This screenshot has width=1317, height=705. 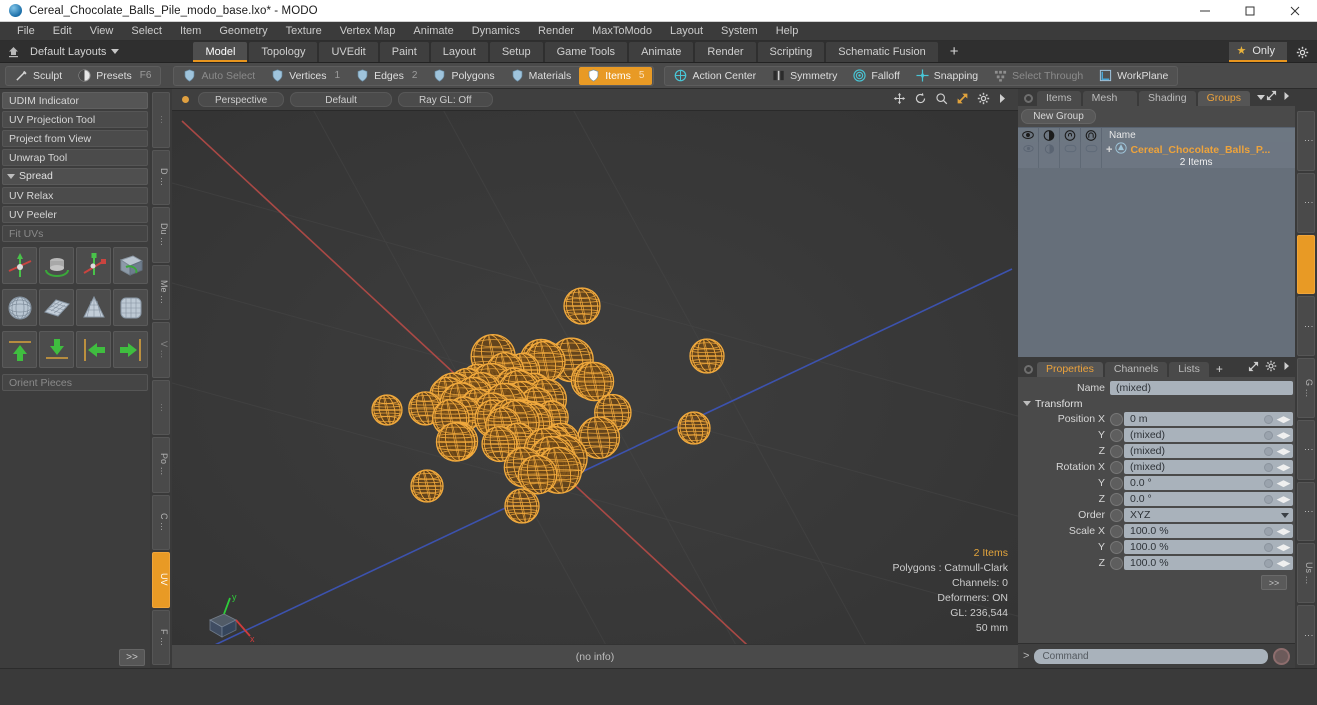 What do you see at coordinates (75, 176) in the screenshot?
I see `tool-section-spread: Spread` at bounding box center [75, 176].